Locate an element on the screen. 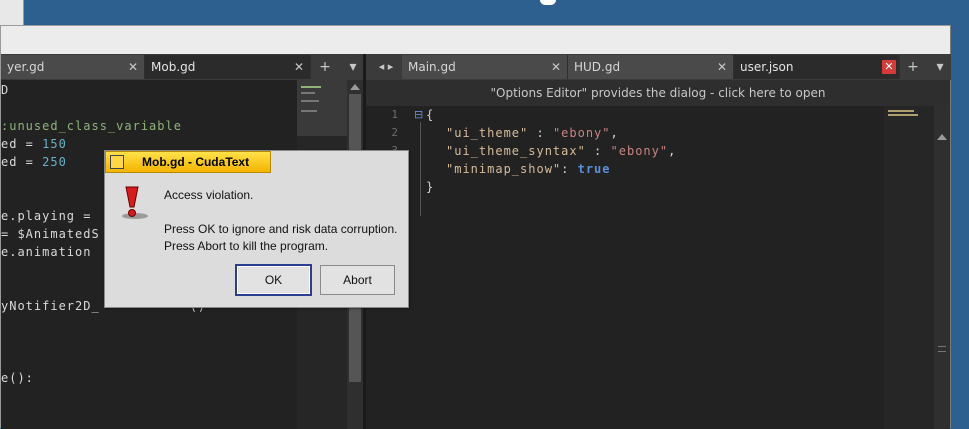 The width and height of the screenshot is (969, 429). tab-nav-arrows: ◂ ▸ is located at coordinates (386, 67).